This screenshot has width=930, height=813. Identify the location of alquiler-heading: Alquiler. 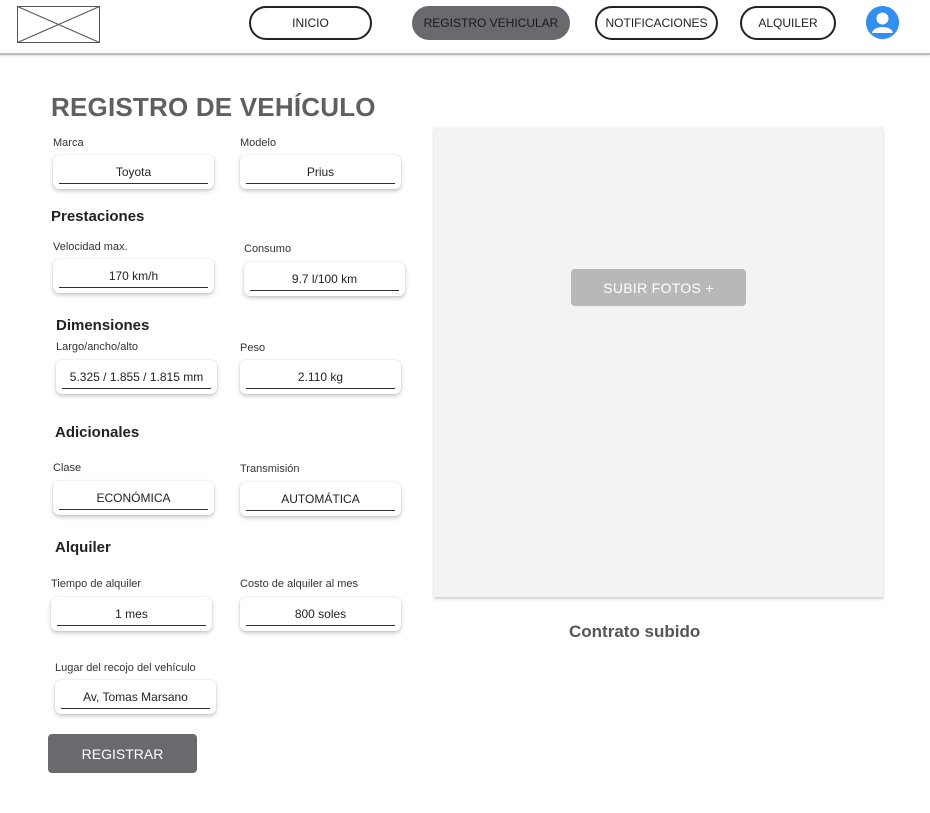
(83, 547).